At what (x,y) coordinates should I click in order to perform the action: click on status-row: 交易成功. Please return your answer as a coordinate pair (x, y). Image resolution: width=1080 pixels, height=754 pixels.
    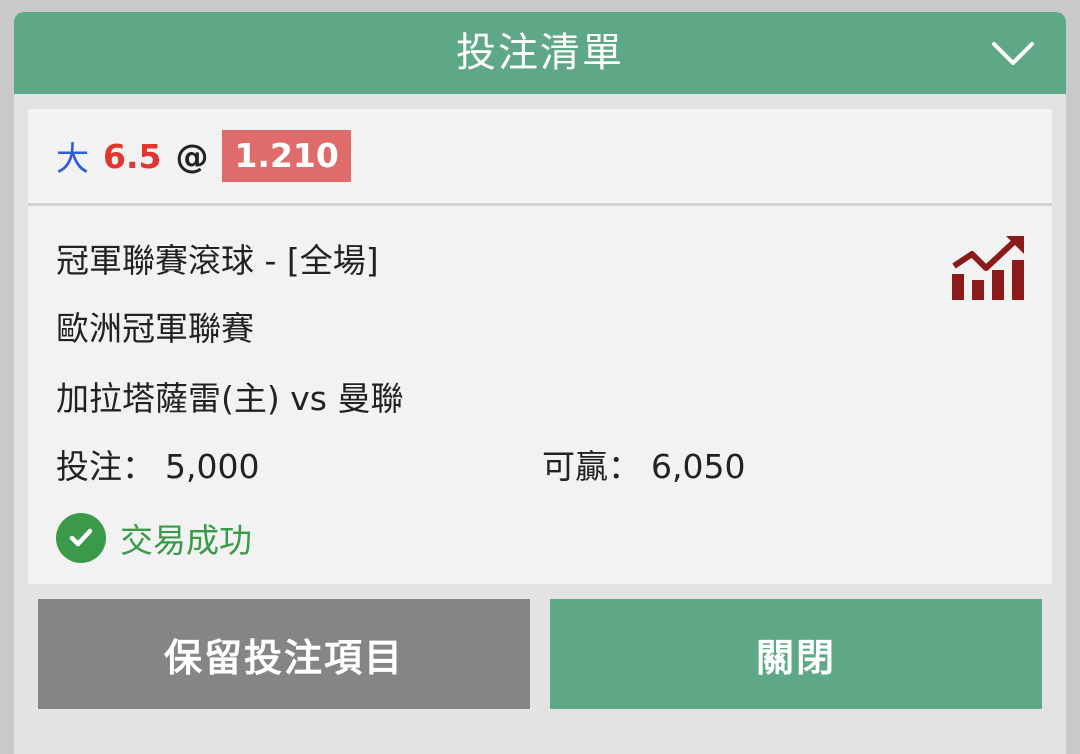
    Looking at the image, I should click on (154, 538).